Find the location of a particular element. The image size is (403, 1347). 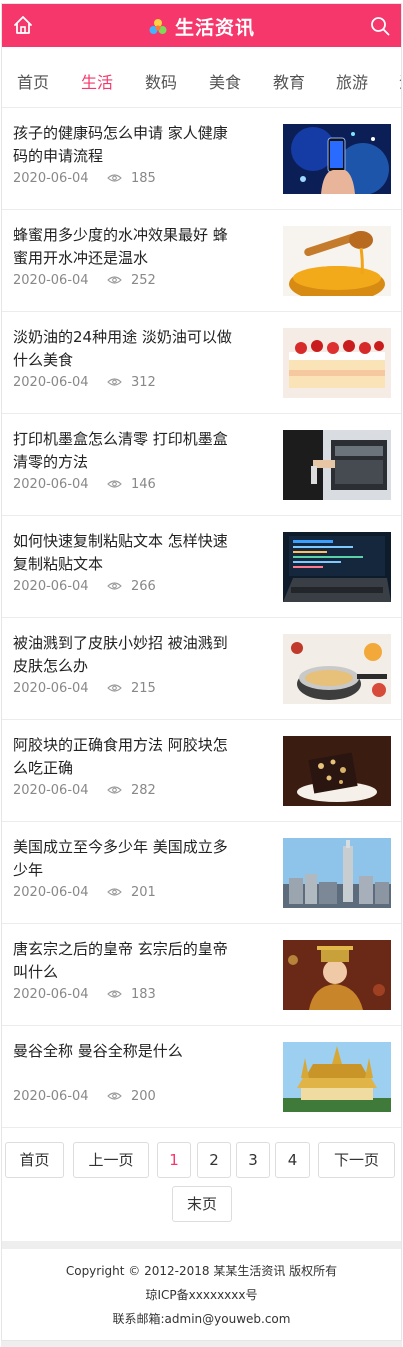

top-header: 生活资讯 is located at coordinates (201, 25).